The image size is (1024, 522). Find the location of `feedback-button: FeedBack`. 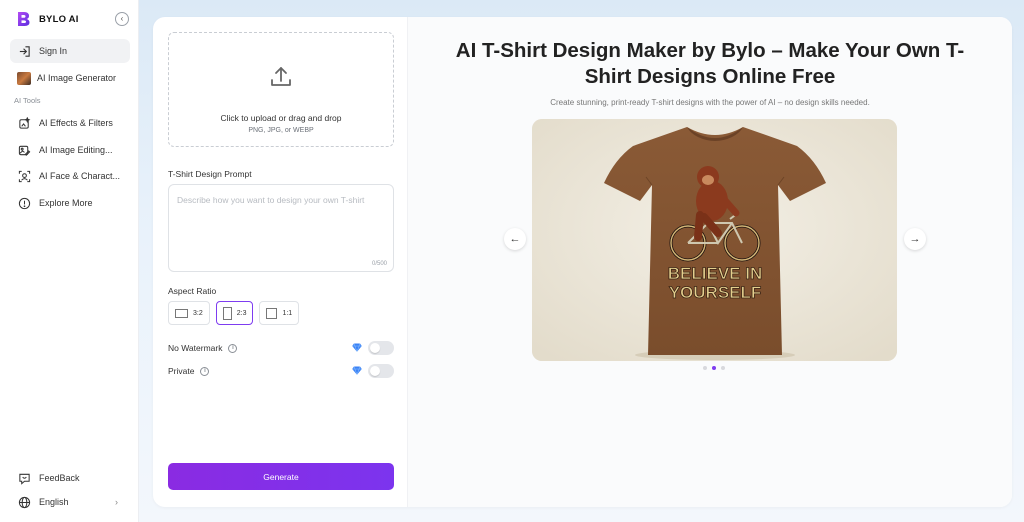

feedback-button: FeedBack is located at coordinates (70, 478).